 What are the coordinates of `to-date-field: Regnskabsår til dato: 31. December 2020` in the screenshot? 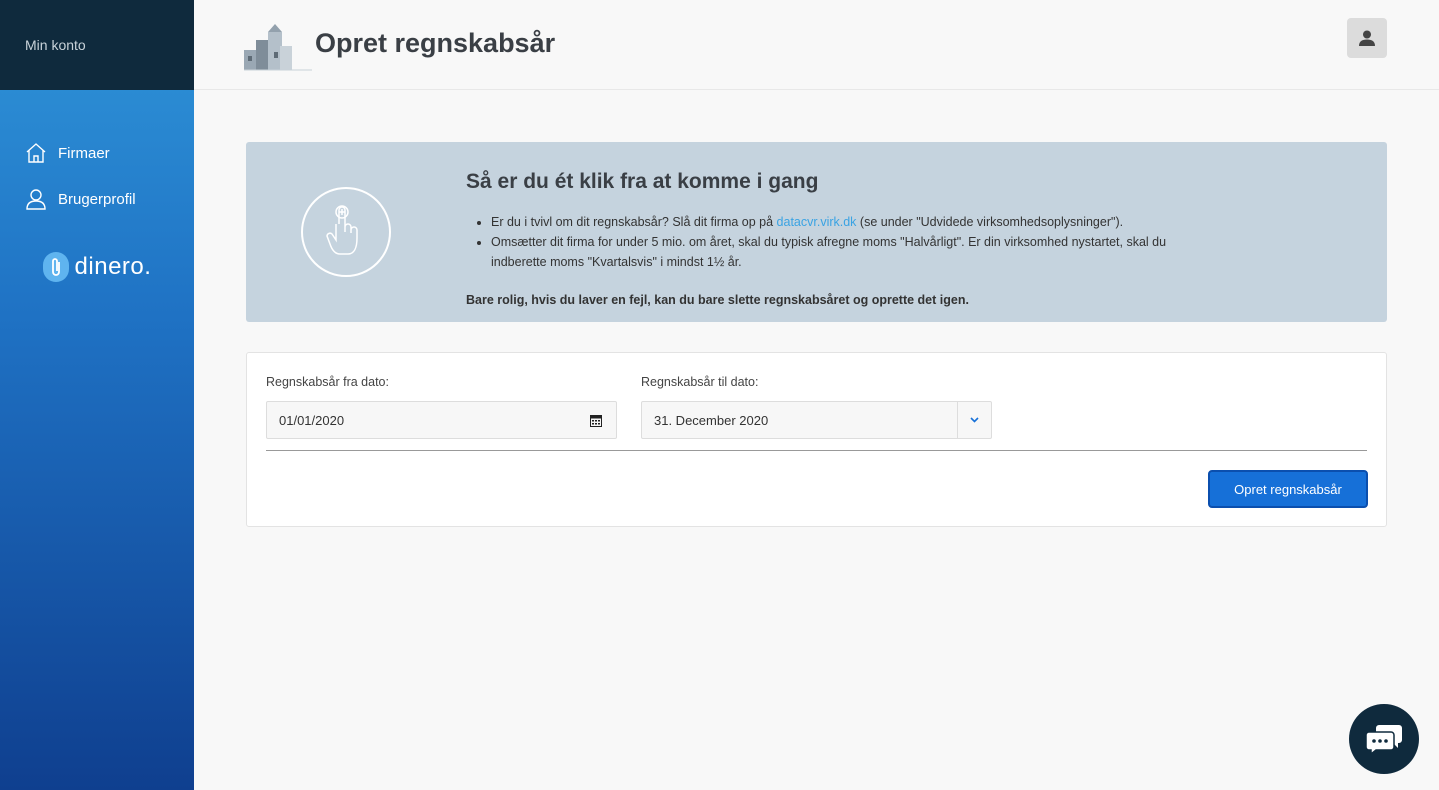 It's located at (816, 407).